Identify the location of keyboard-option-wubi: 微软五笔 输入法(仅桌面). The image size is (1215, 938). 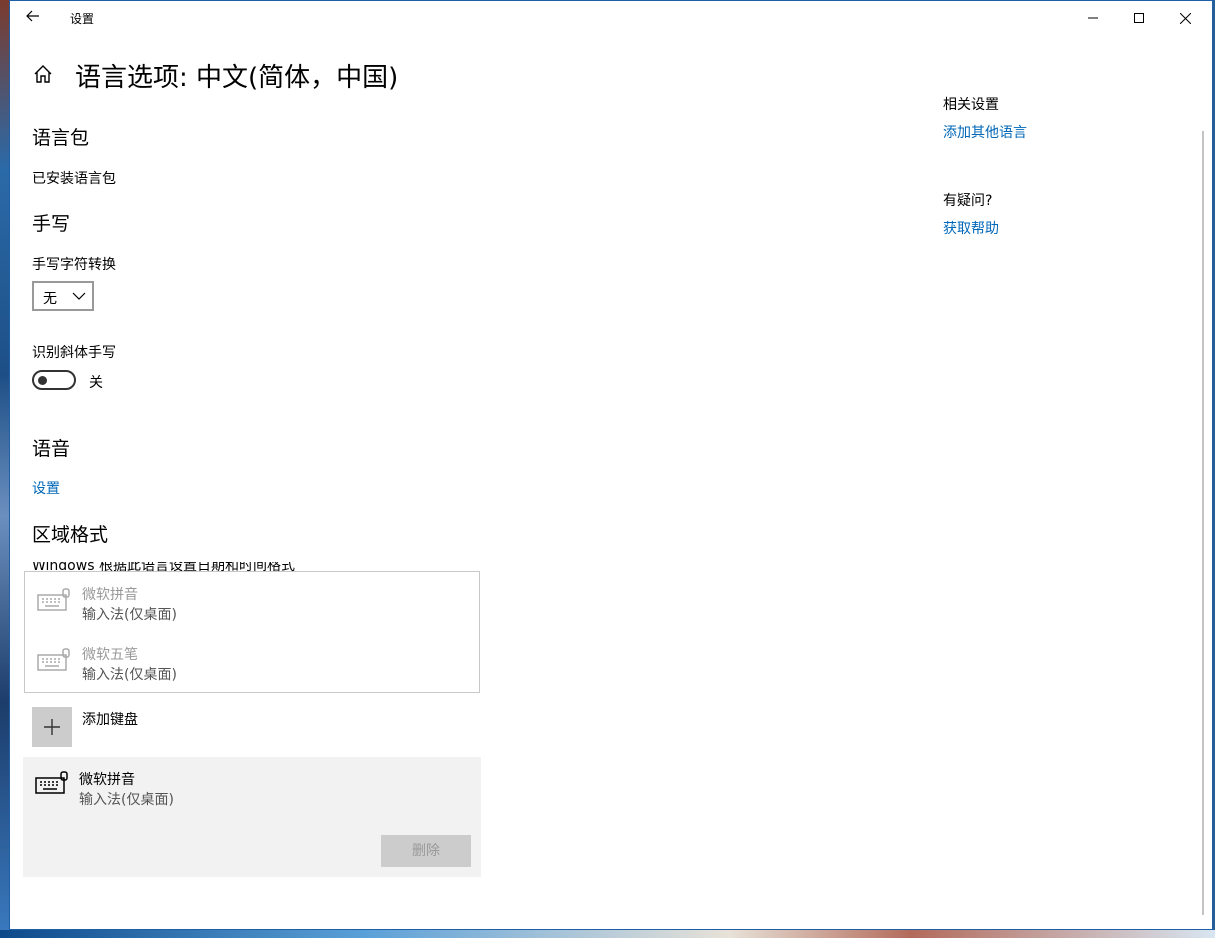
(252, 663).